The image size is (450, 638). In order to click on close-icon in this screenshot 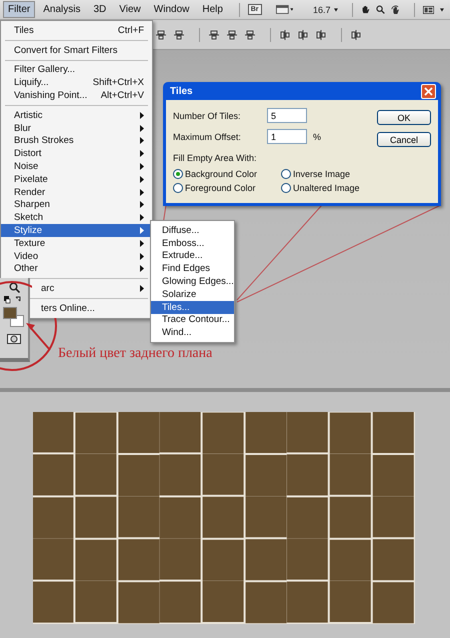, I will do `click(428, 91)`.